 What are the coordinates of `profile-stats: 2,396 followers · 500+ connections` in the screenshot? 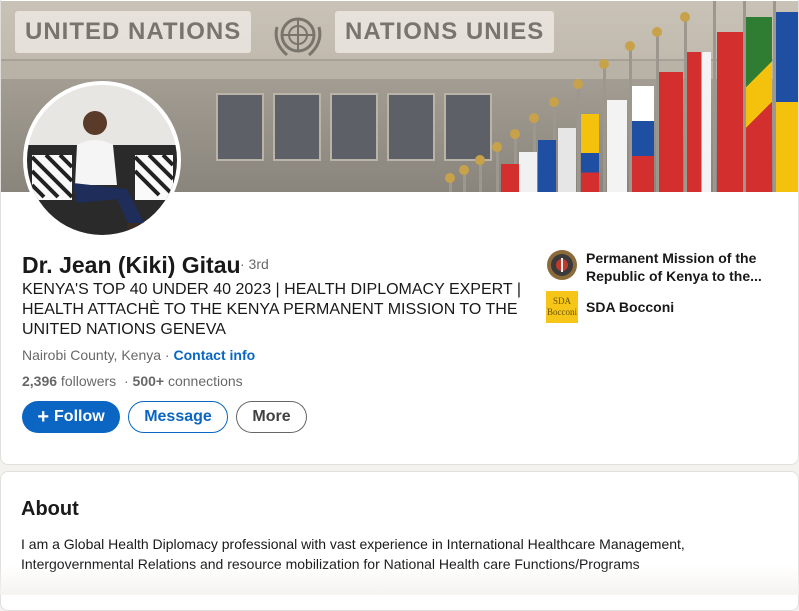 It's located at (132, 381).